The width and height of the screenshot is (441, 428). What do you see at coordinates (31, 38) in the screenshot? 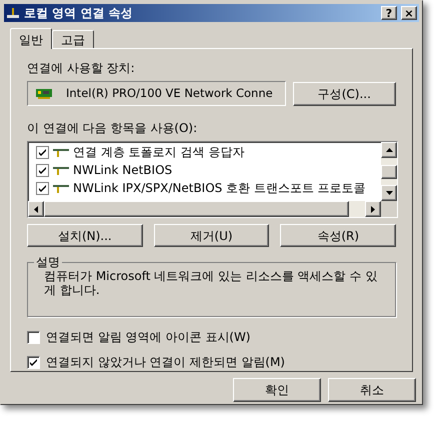
I see `tab: 일반` at bounding box center [31, 38].